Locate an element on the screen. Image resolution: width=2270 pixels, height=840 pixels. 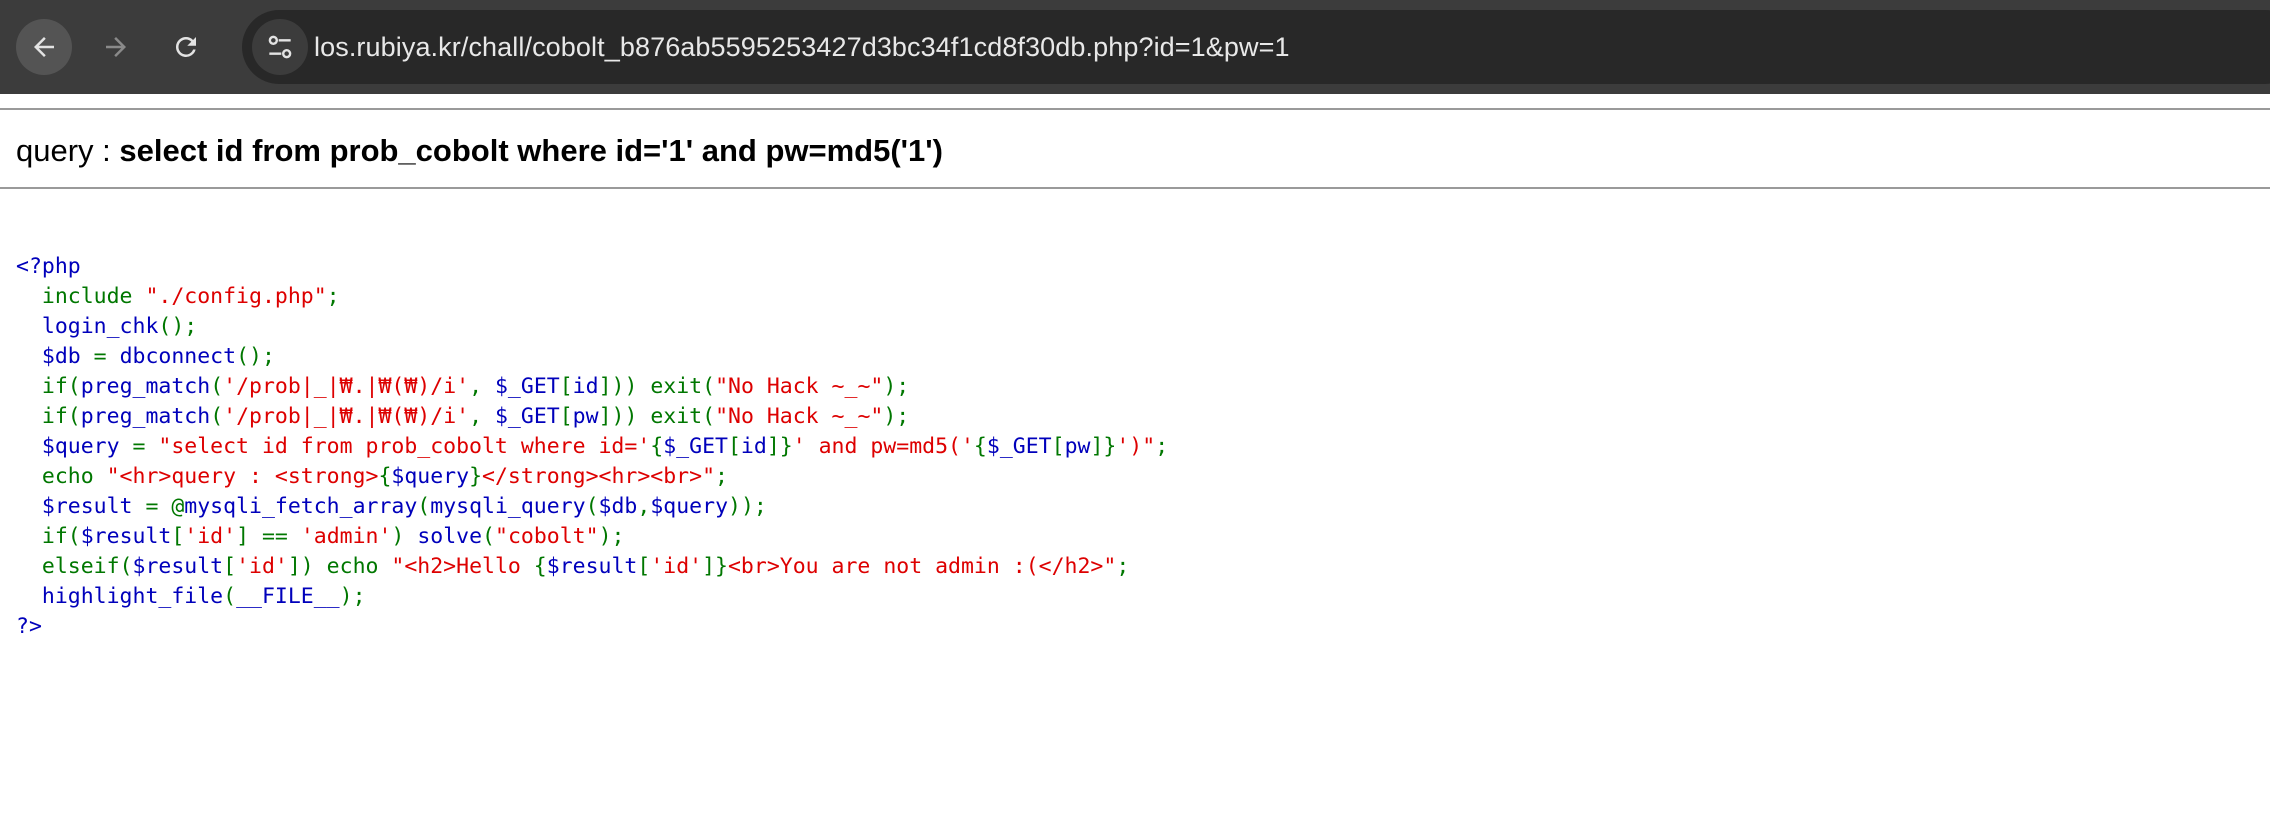
query-label: query : is located at coordinates (68, 150).